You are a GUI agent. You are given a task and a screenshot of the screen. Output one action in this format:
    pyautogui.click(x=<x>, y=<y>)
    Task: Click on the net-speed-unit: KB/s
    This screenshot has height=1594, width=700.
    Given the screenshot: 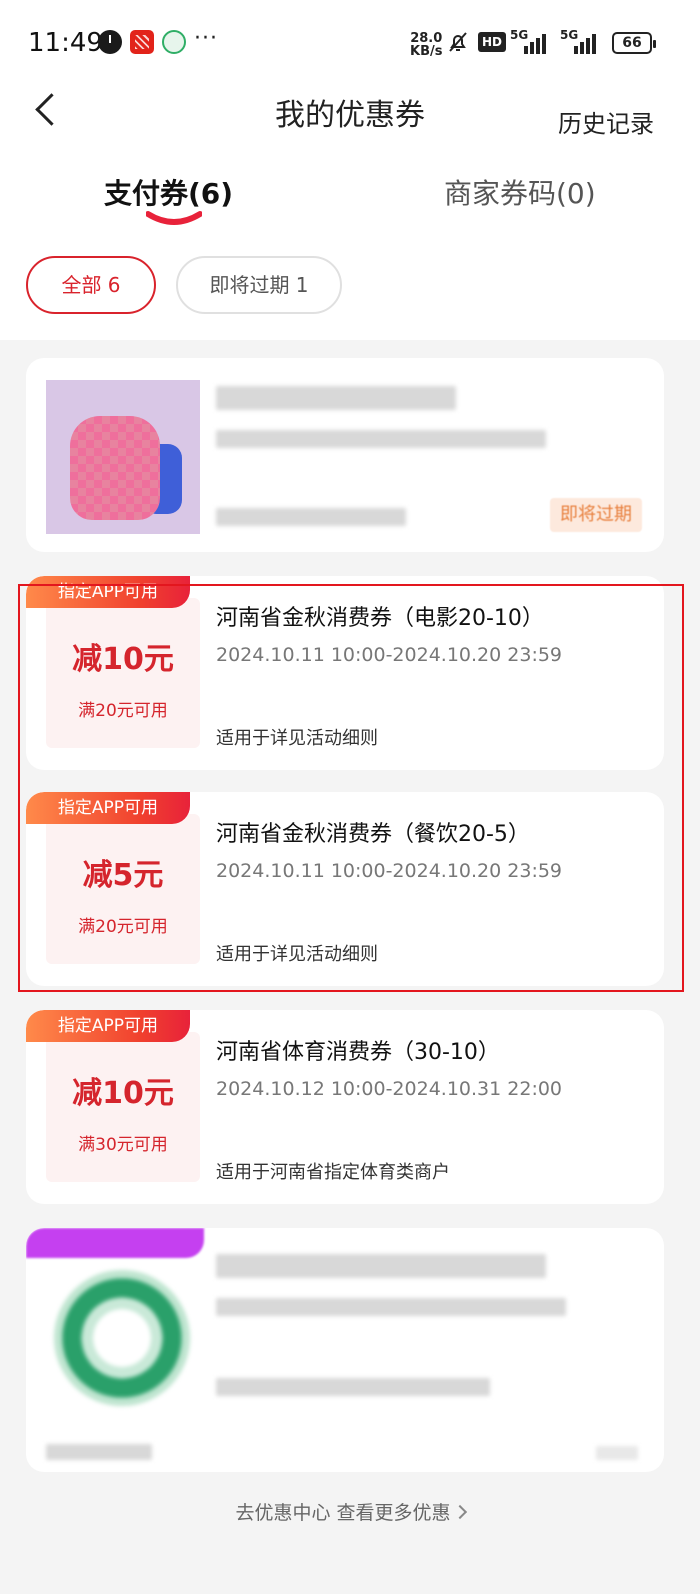 What is the action you would take?
    pyautogui.click(x=426, y=51)
    